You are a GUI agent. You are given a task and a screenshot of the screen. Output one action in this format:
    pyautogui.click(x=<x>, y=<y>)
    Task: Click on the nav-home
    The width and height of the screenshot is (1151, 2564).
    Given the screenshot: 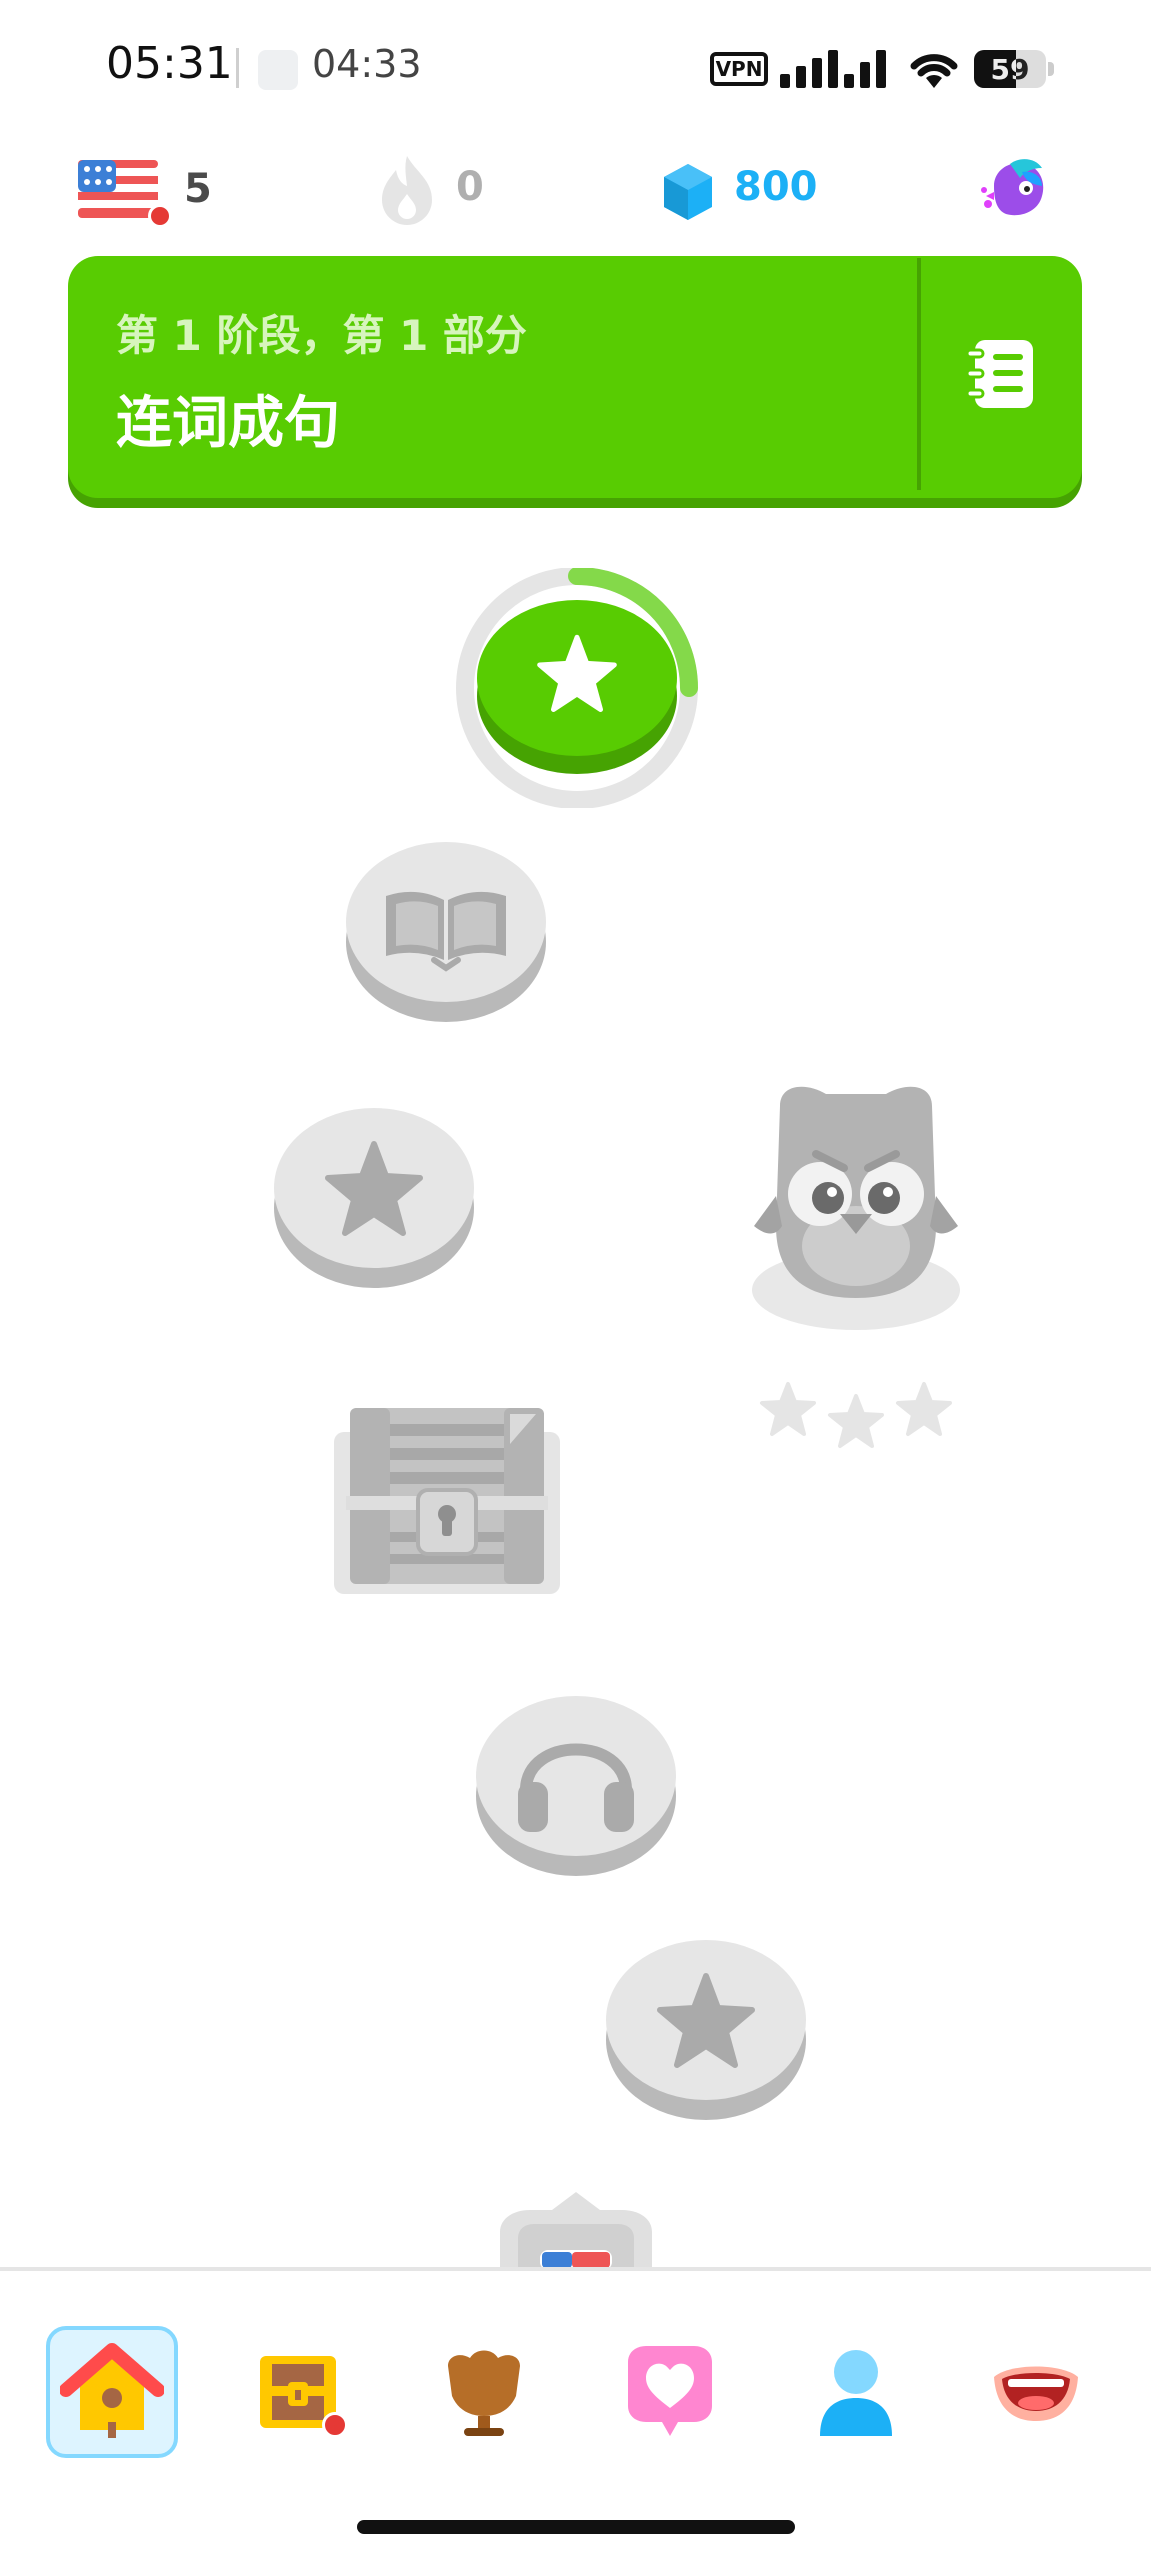 What is the action you would take?
    pyautogui.click(x=112, y=2392)
    